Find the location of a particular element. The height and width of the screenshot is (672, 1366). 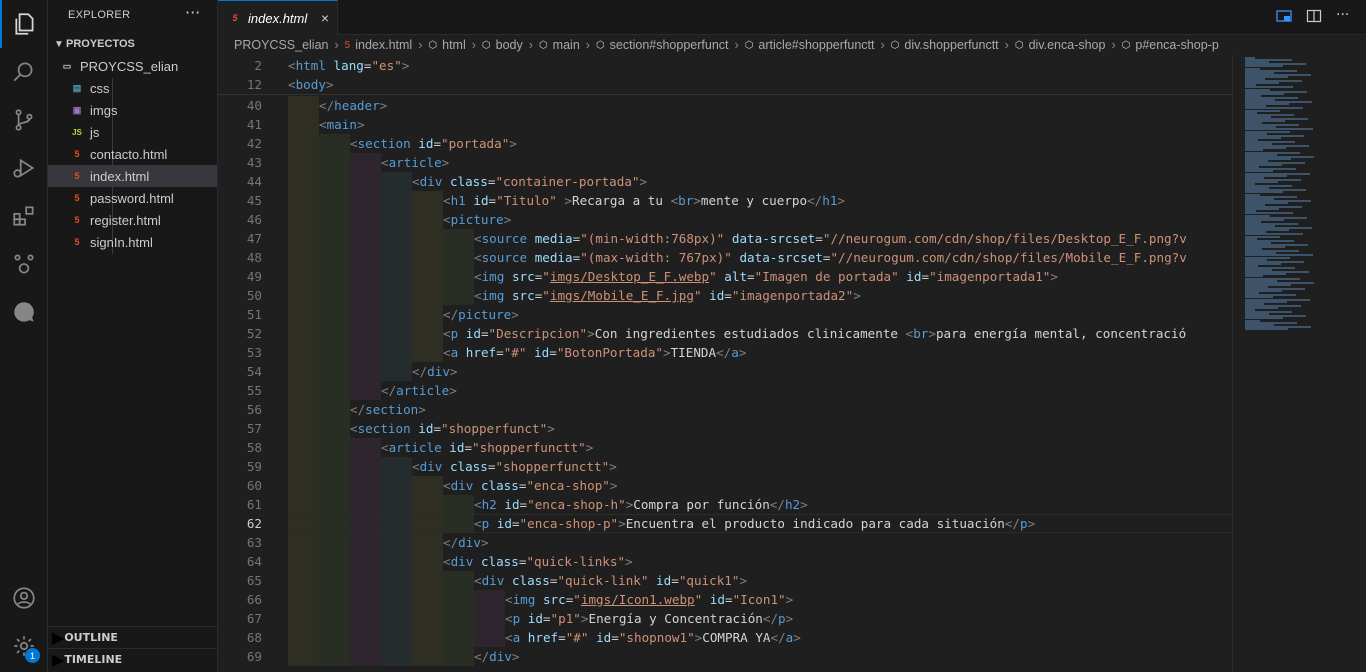

editor-tabs: 5 index.html × ··· is located at coordinates (792, 17).